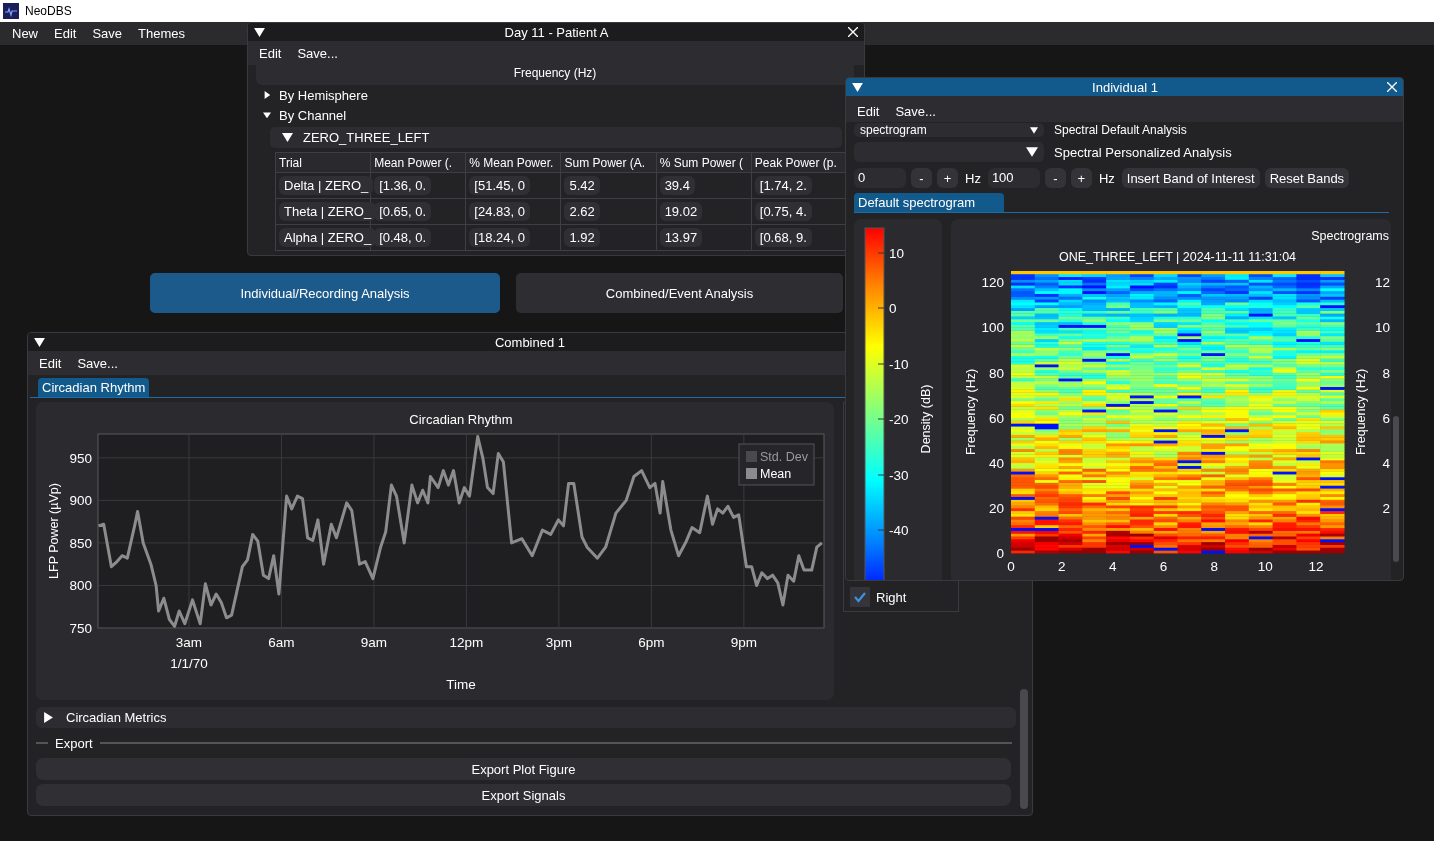 This screenshot has width=1434, height=841. I want to click on y-tick-label: 2, so click(1386, 508).